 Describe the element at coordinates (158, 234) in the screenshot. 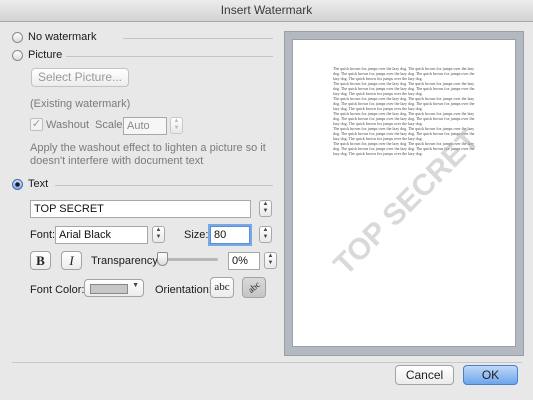

I see `font-dropdown: ▲ ▼` at that location.